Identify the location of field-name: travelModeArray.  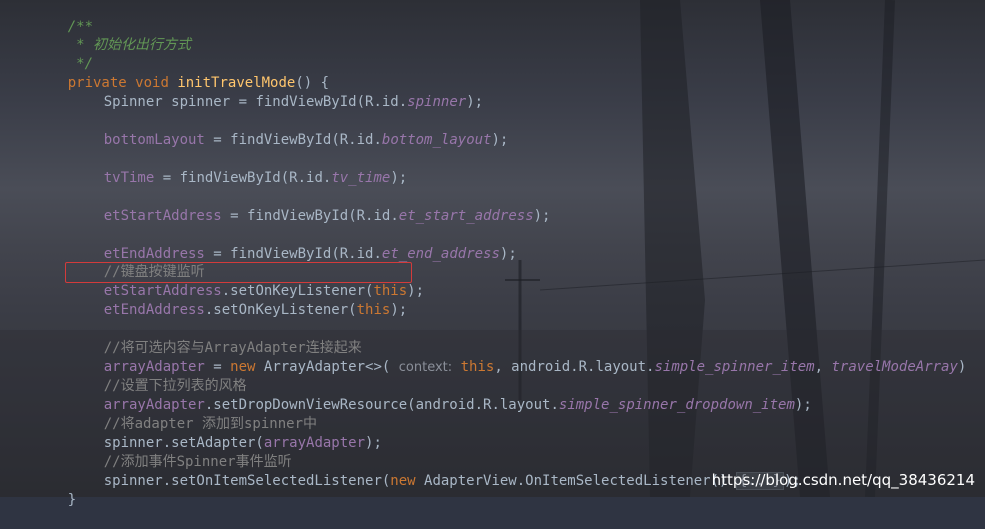
(894, 367).